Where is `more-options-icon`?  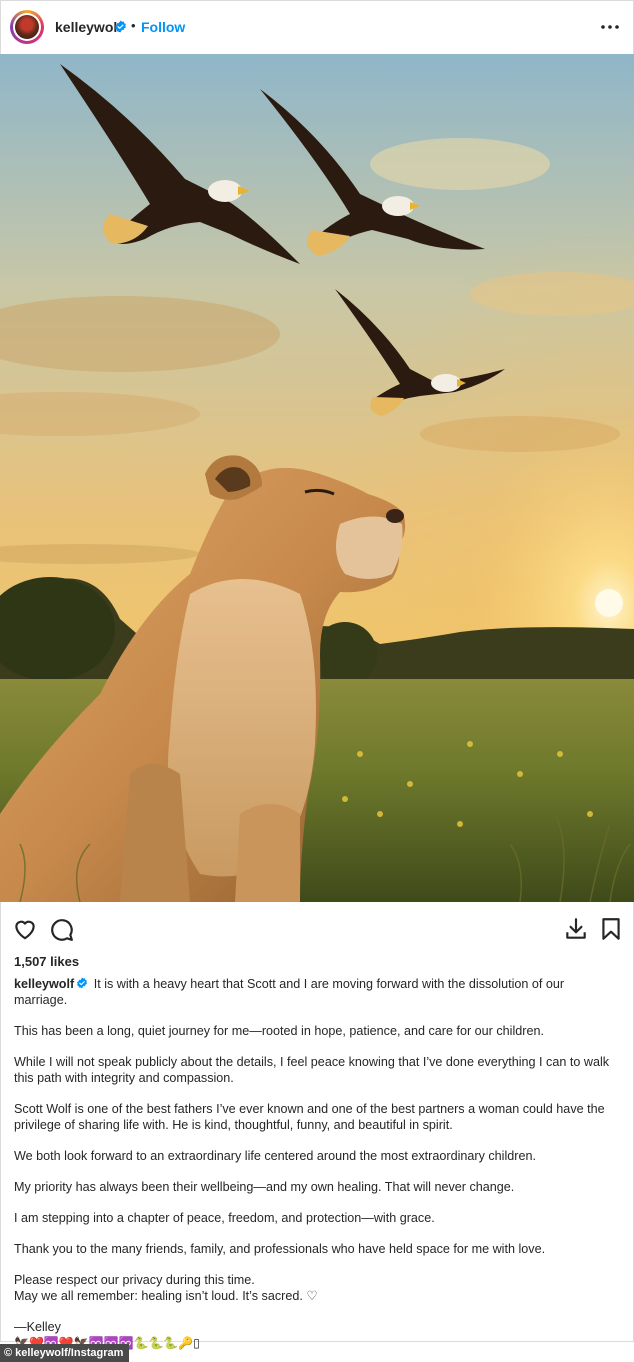
more-options-icon is located at coordinates (610, 27).